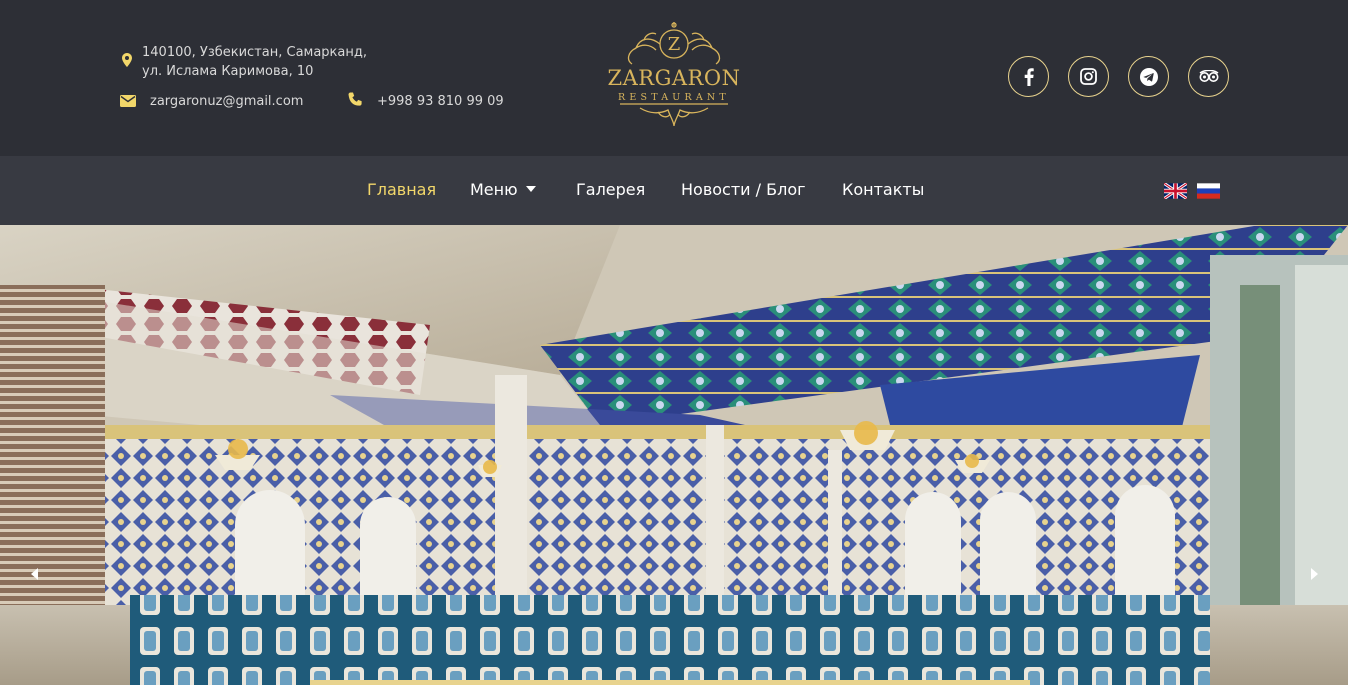 This screenshot has height=685, width=1348. I want to click on facebook-button, so click(1028, 76).